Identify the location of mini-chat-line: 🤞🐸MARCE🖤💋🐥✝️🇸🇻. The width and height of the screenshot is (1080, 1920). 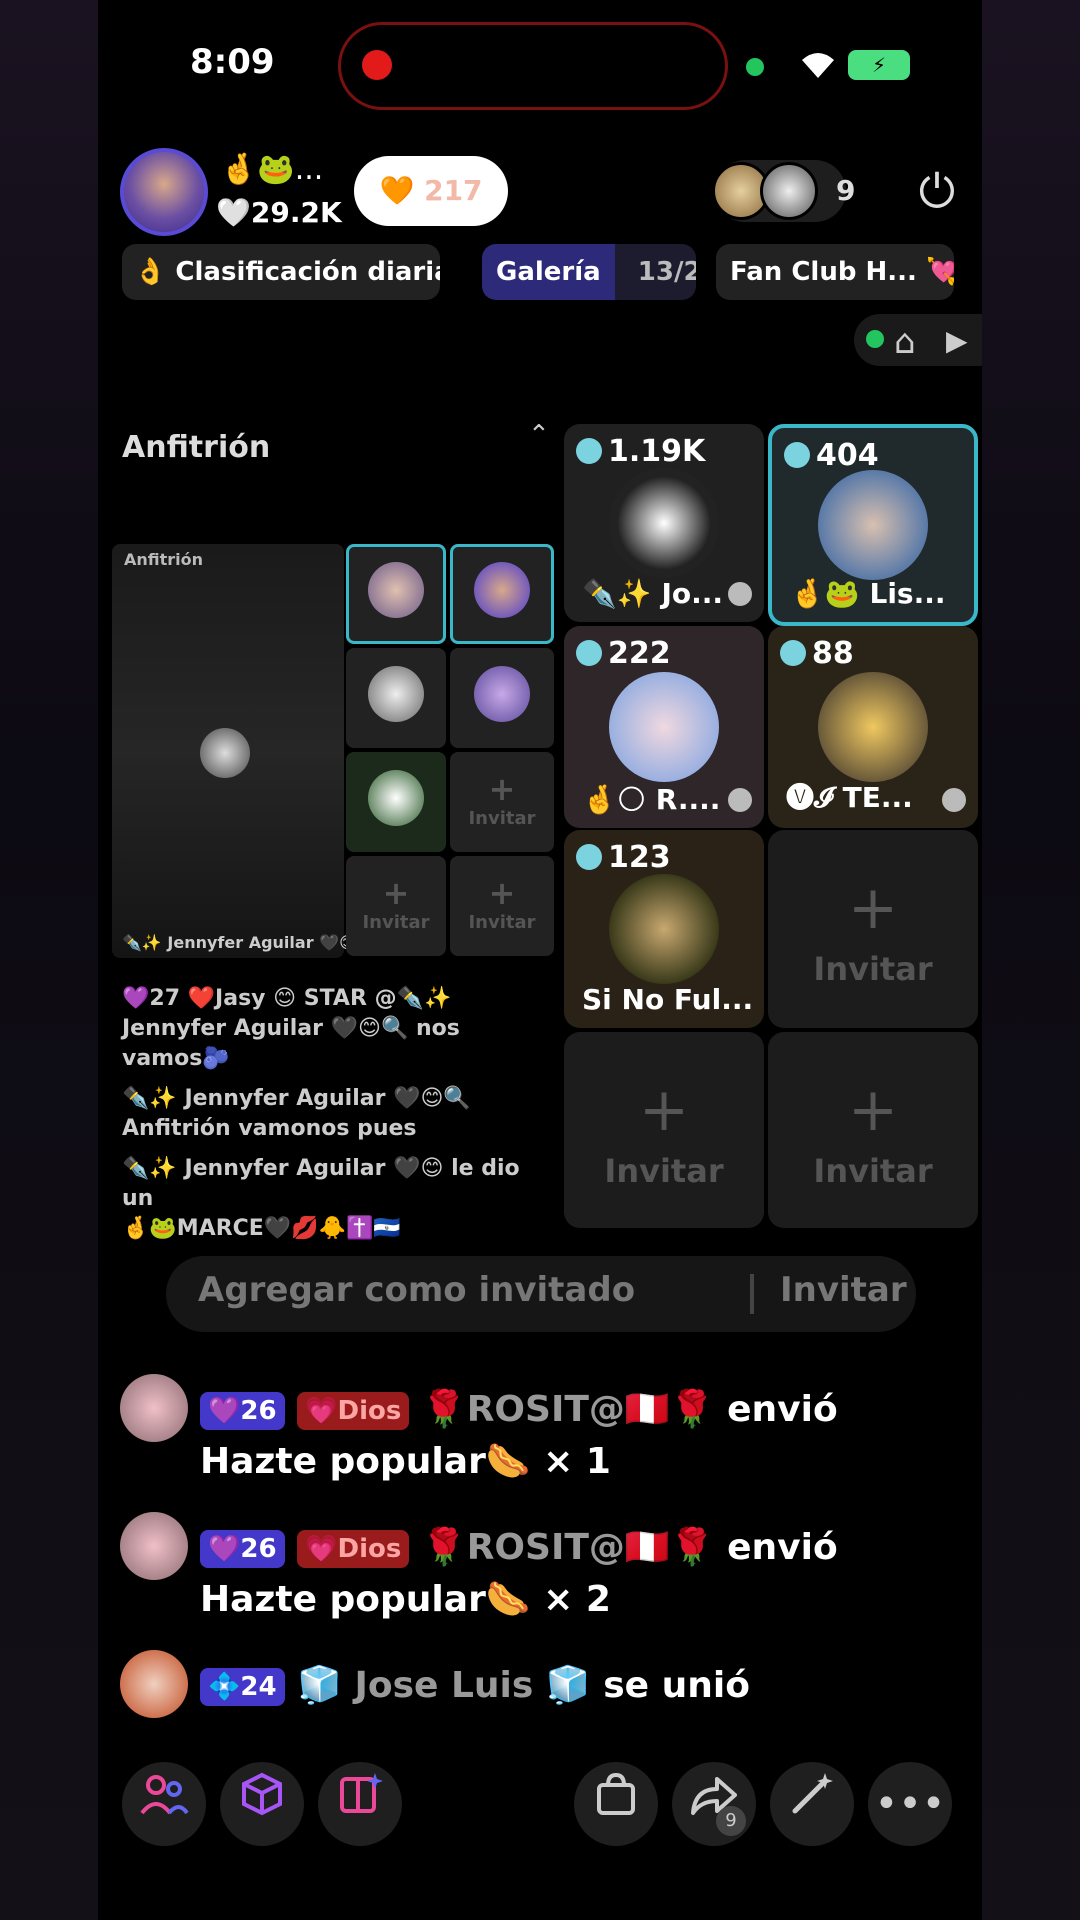
(261, 1228).